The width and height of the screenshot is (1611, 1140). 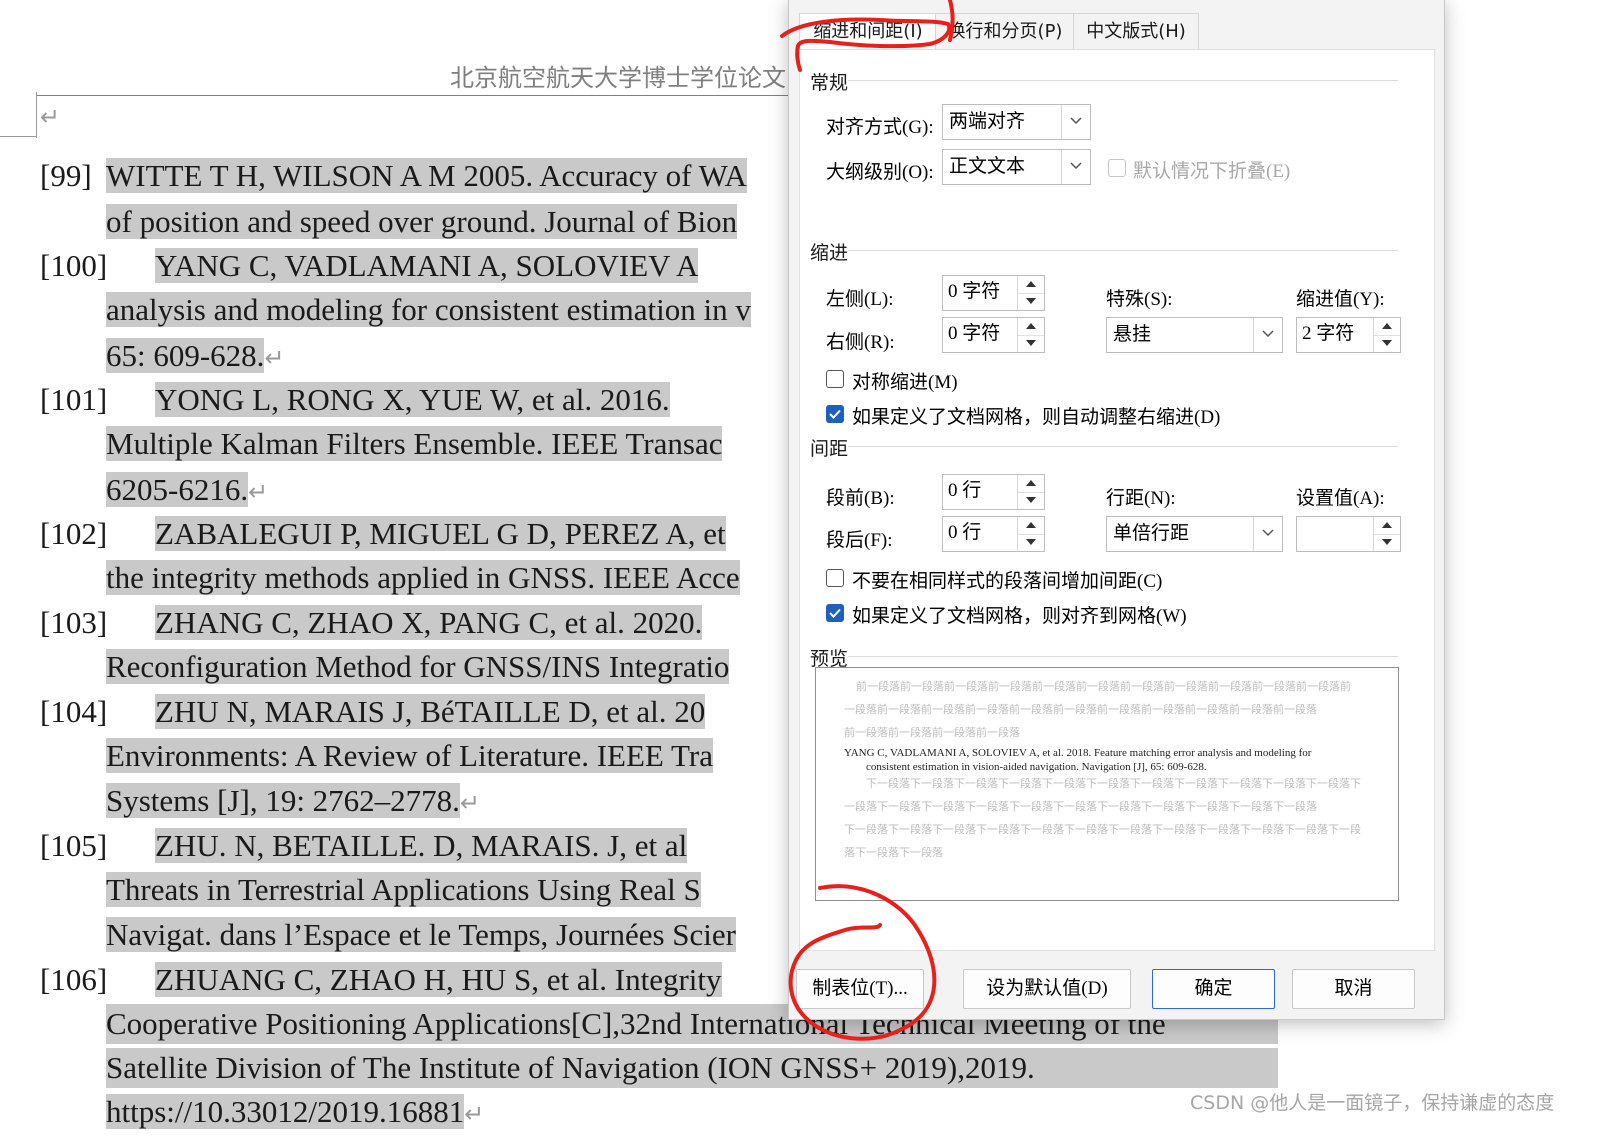 I want to click on alignment-value: 两端对齐, so click(x=987, y=121).